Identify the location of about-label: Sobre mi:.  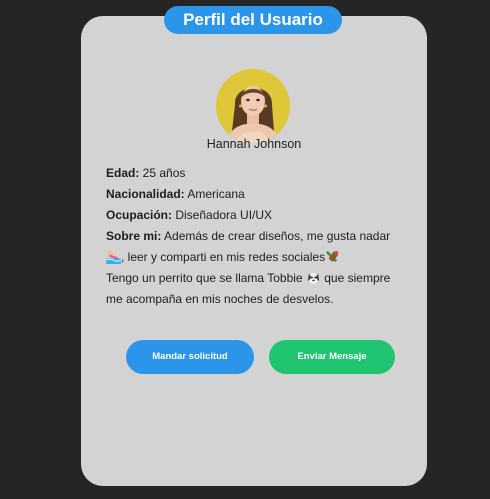
(134, 236).